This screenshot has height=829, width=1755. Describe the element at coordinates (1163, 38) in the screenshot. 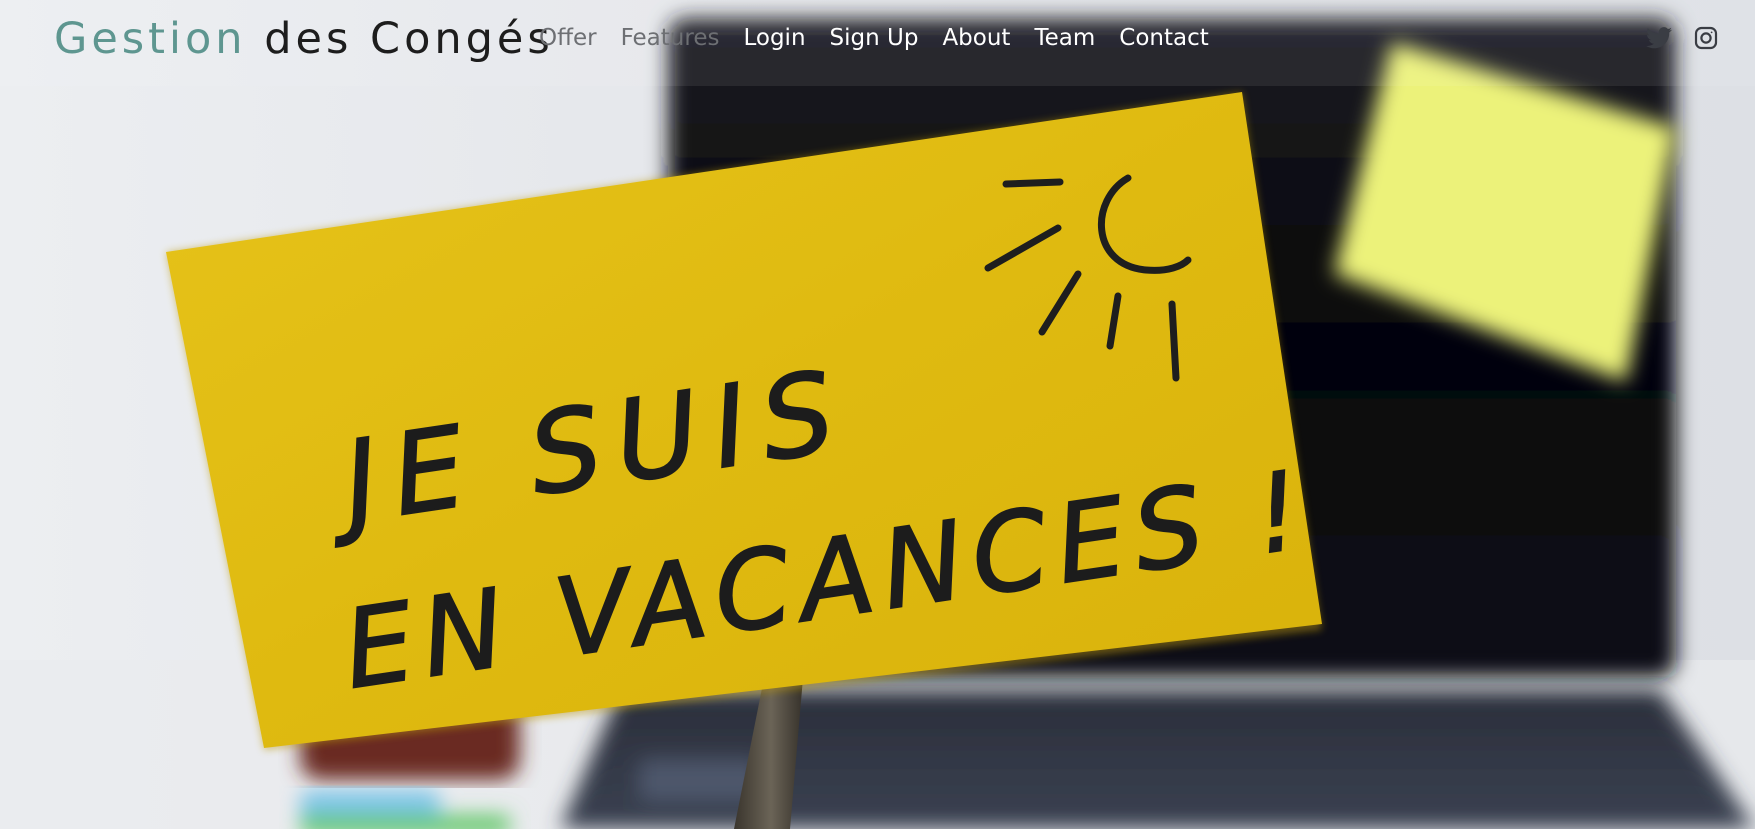

I see `nav-contact: Contact` at that location.